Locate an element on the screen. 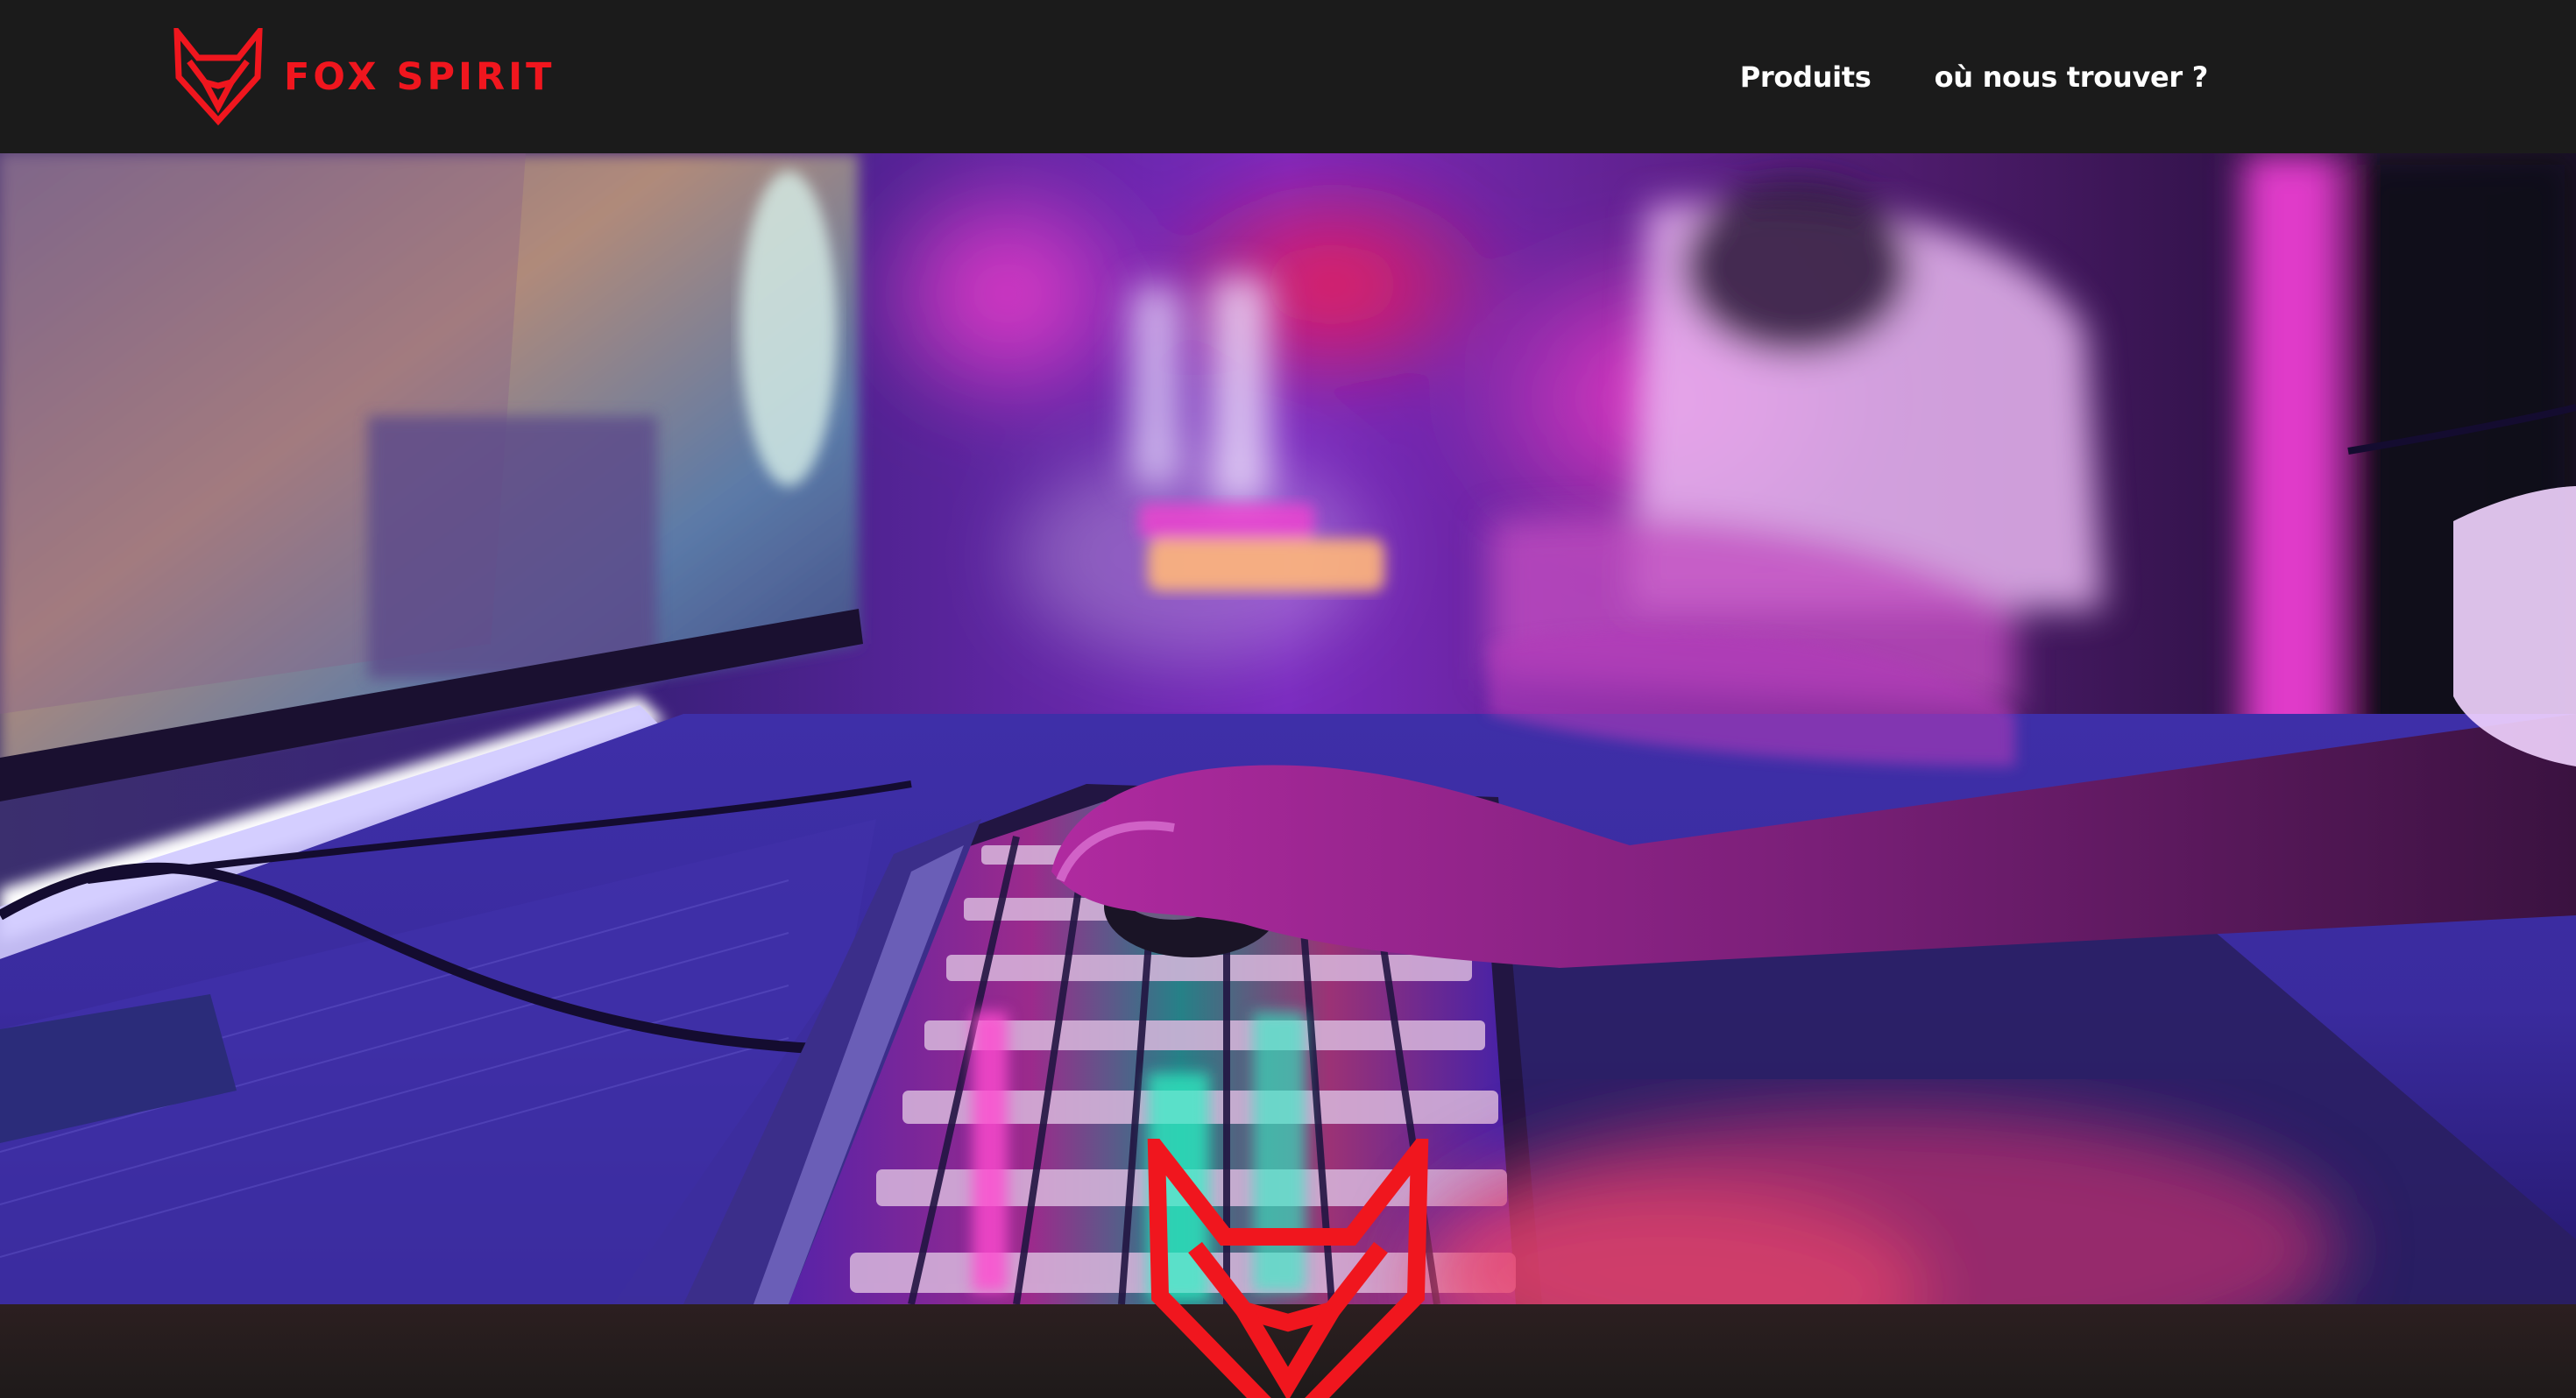  brand-logo-link: FOX SPIRIT is located at coordinates (363, 77).